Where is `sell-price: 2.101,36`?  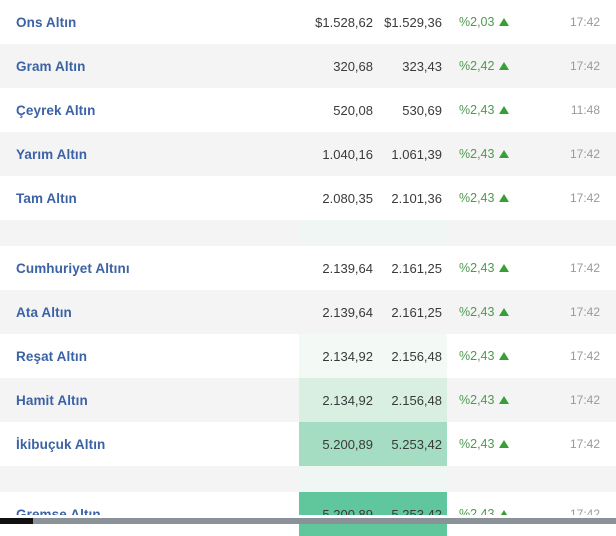
sell-price: 2.101,36 is located at coordinates (416, 198).